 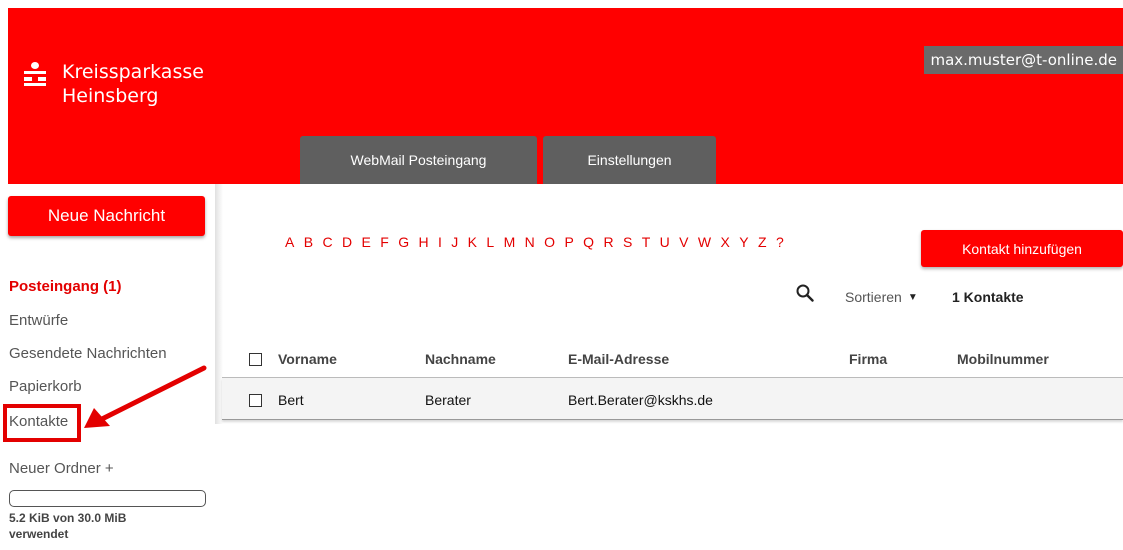 What do you see at coordinates (1022, 248) in the screenshot?
I see `add-contact-button: Kontakt hinzufügen` at bounding box center [1022, 248].